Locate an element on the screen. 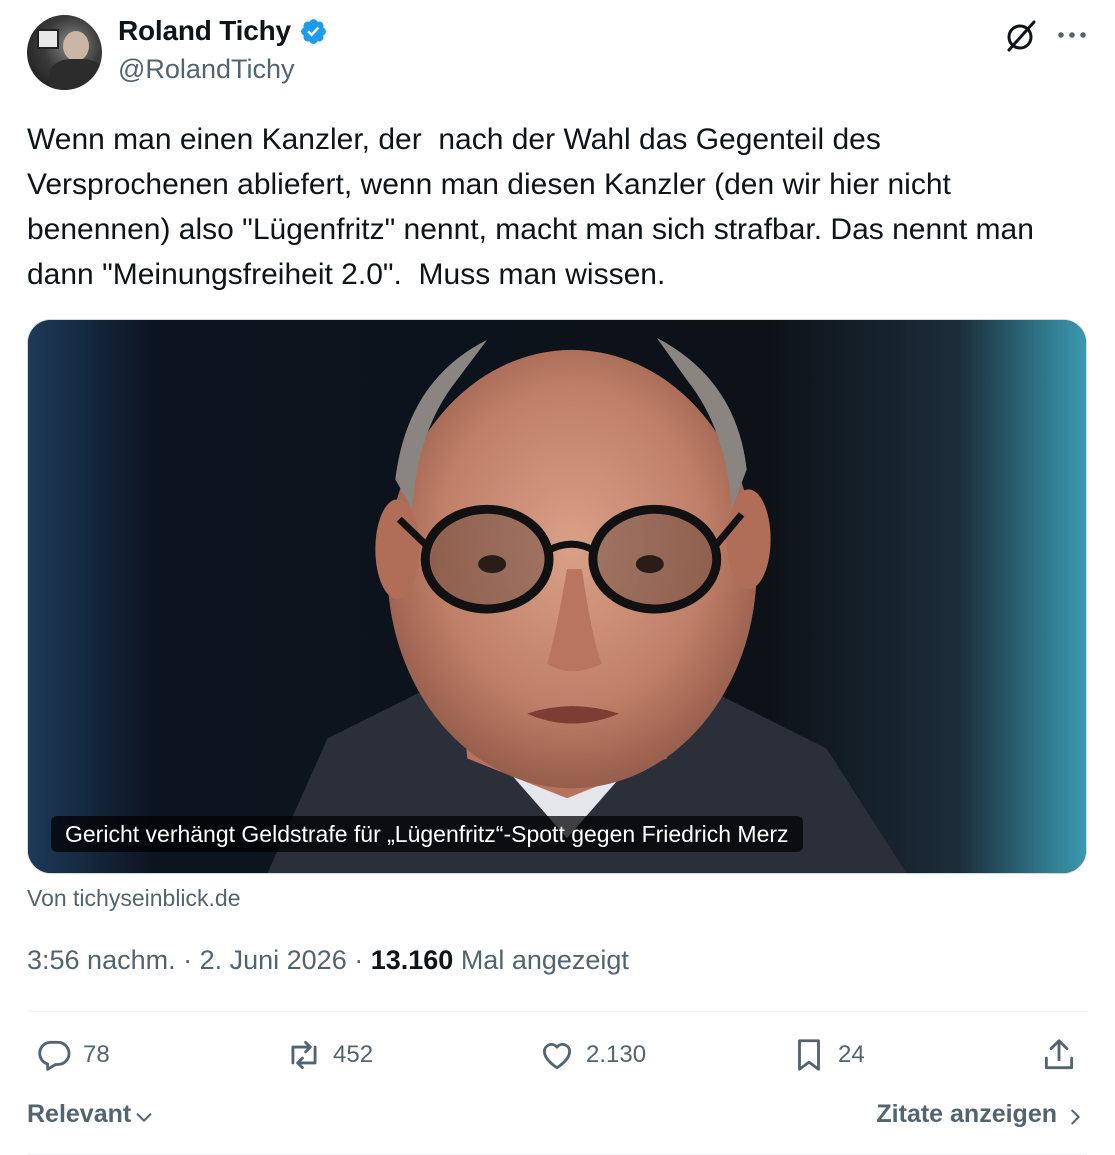 The width and height of the screenshot is (1115, 1155). quotes-label: Zitate anzeigen is located at coordinates (966, 1114).